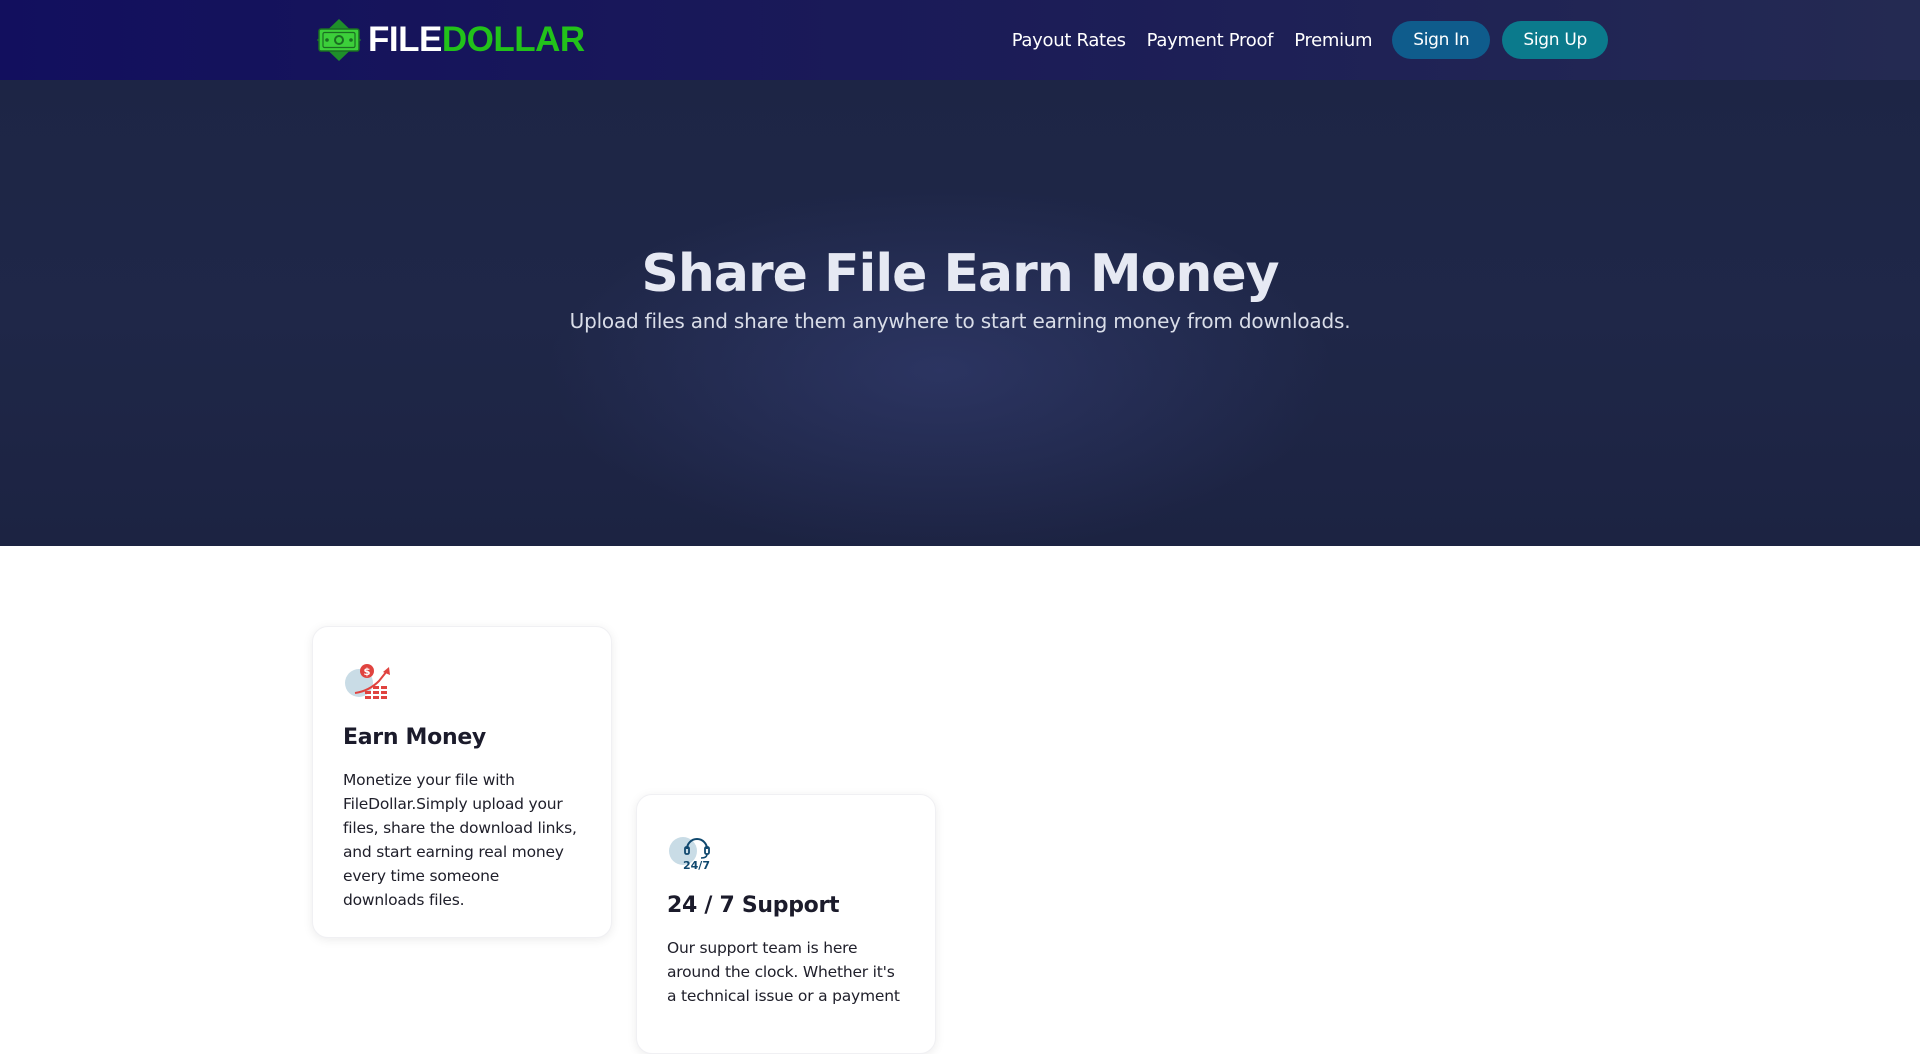 This screenshot has width=1920, height=1054. What do you see at coordinates (960, 274) in the screenshot?
I see `hero-title: Share File Earn Money` at bounding box center [960, 274].